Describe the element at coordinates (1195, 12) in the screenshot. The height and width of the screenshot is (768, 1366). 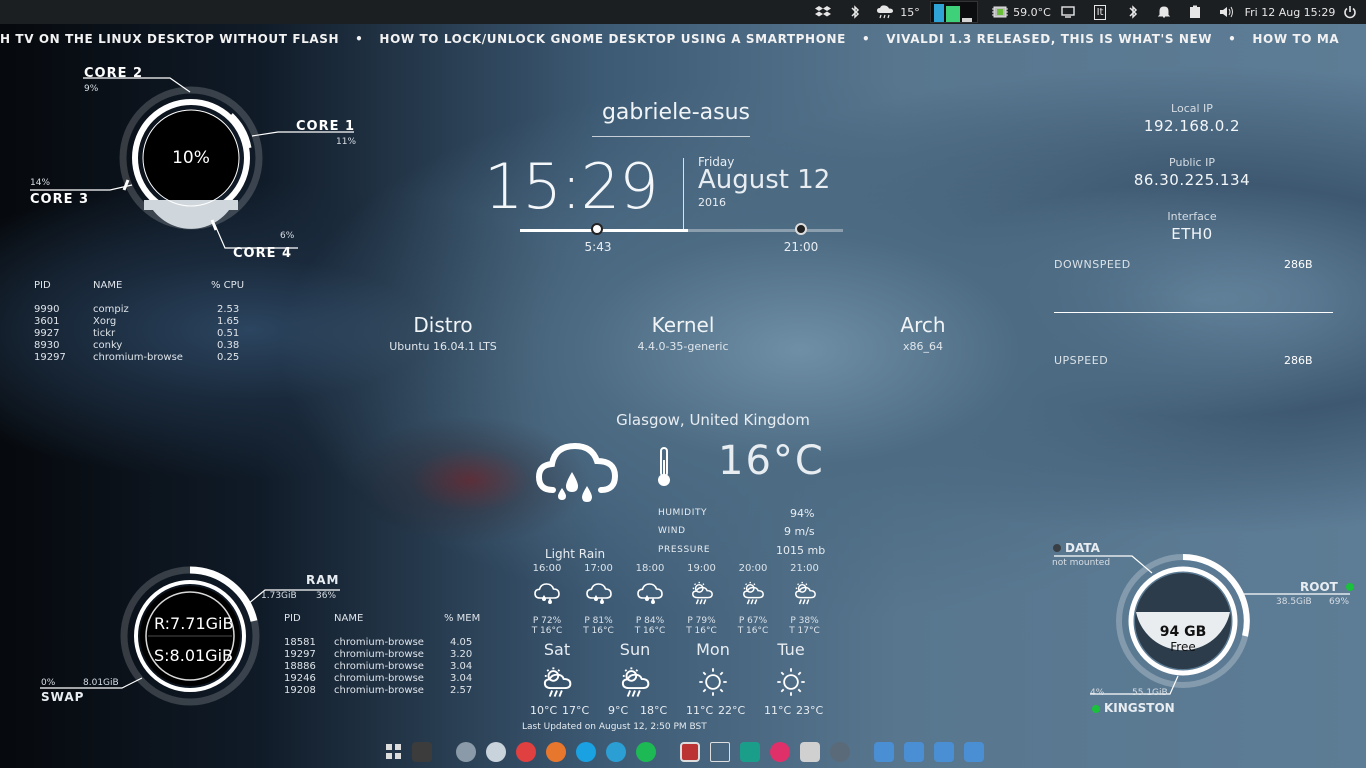
I see `clipboard-icon` at that location.